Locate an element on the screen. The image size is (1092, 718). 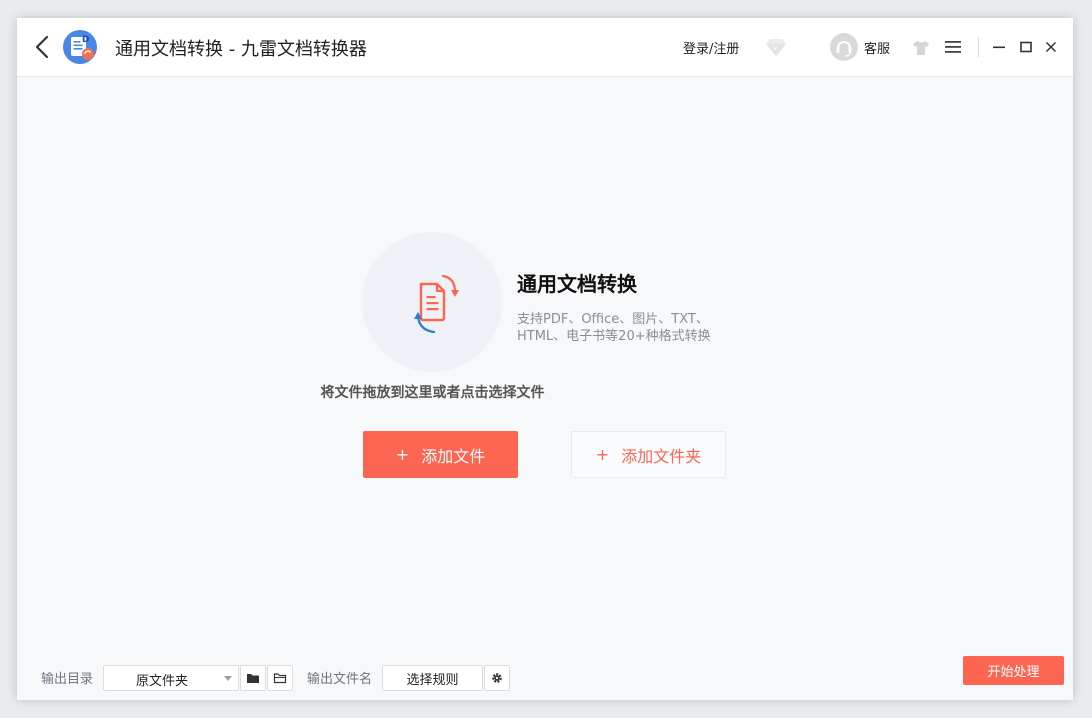
chevron-down-icon is located at coordinates (228, 678).